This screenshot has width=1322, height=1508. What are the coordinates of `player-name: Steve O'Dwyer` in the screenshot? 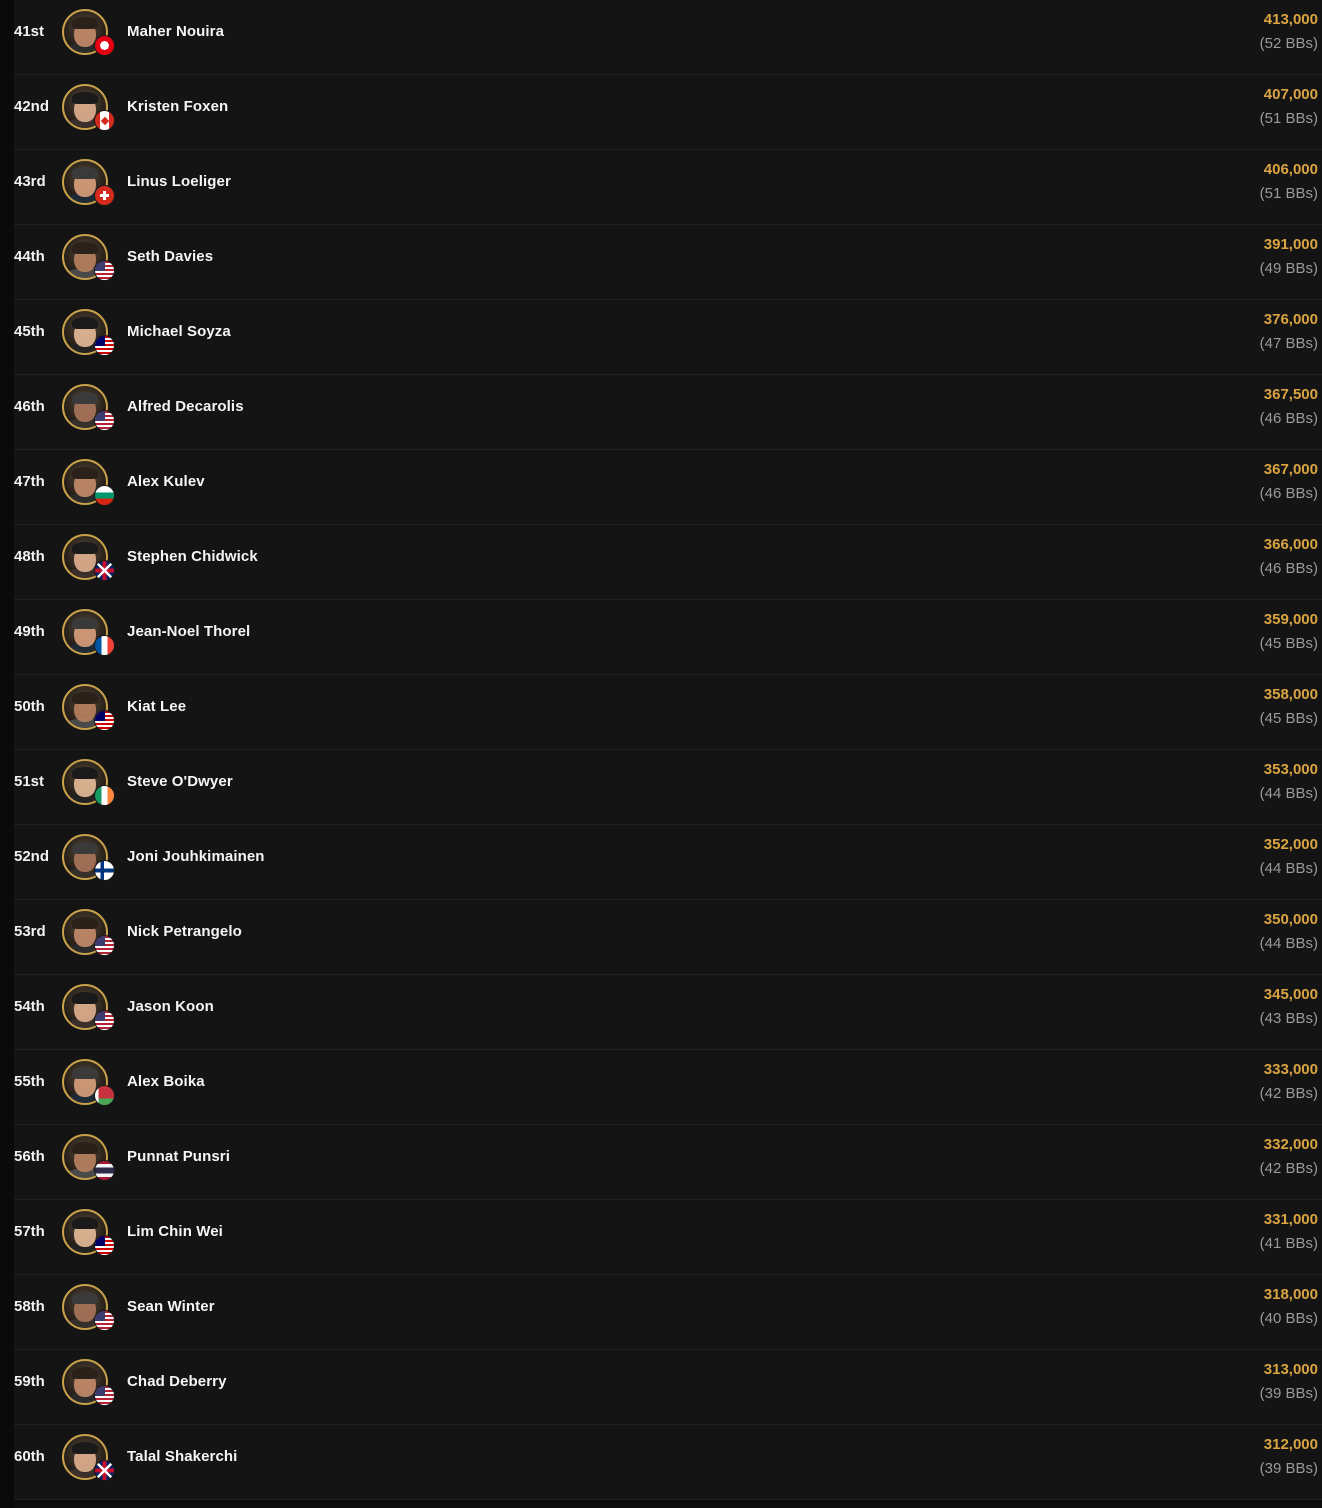 It's located at (180, 782).